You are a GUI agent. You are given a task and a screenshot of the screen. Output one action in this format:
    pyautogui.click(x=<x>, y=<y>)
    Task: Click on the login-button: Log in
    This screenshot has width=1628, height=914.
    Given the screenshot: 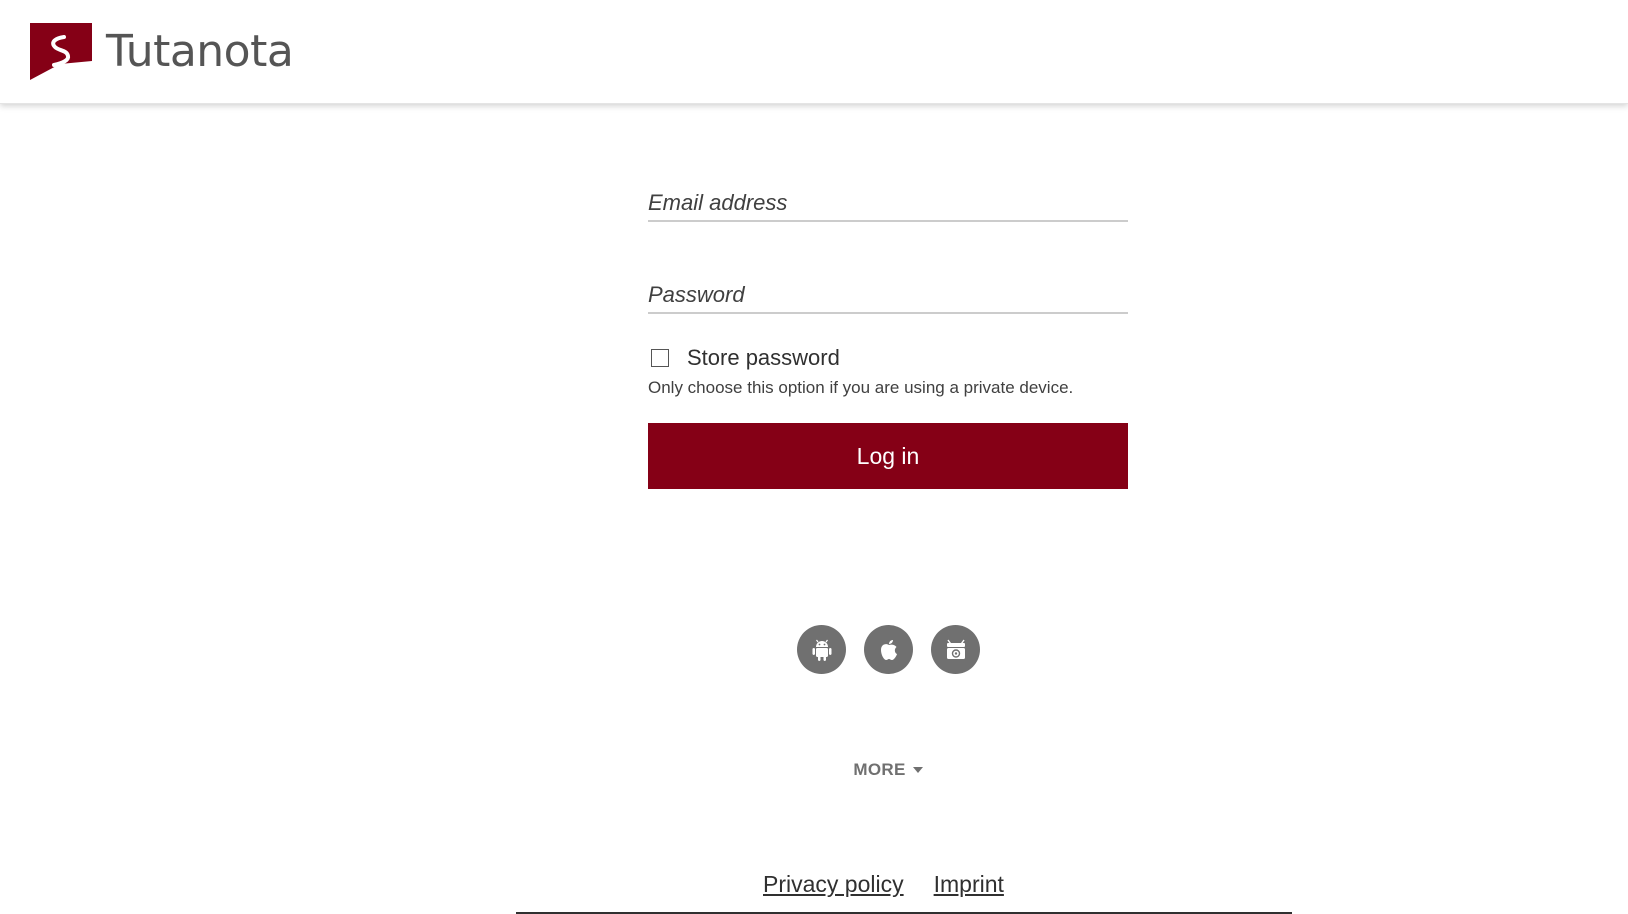 What is the action you would take?
    pyautogui.click(x=888, y=456)
    